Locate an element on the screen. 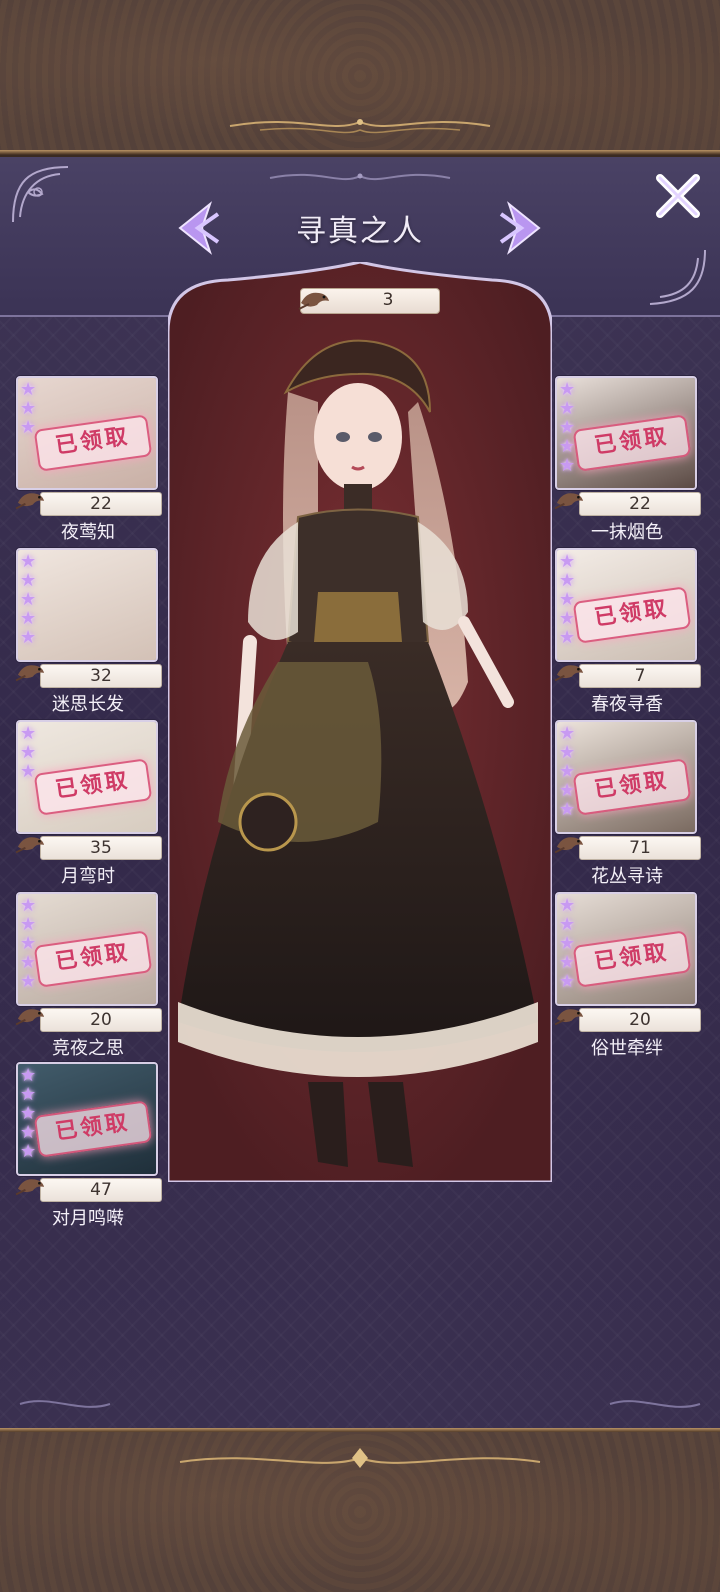 The height and width of the screenshot is (1592, 720). item-name: 春夜寻香 is located at coordinates (627, 704).